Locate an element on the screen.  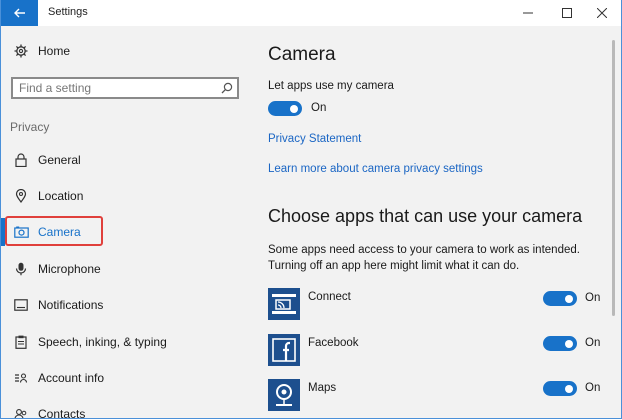
page-title: Camera is located at coordinates (302, 54).